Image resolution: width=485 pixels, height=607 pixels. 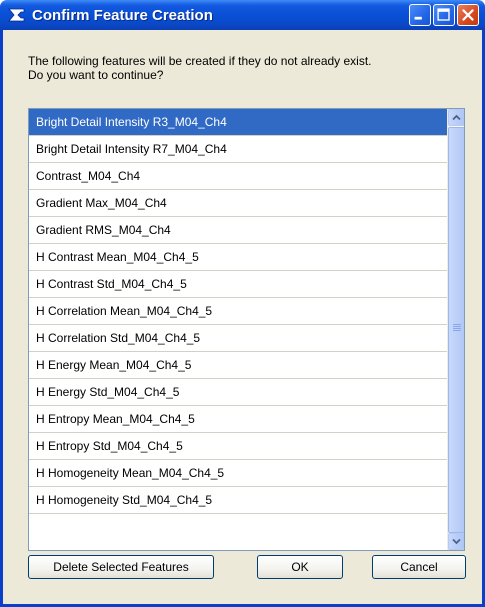 What do you see at coordinates (238, 230) in the screenshot?
I see `feature-list-item: Gradient RMS_M04_Ch4` at bounding box center [238, 230].